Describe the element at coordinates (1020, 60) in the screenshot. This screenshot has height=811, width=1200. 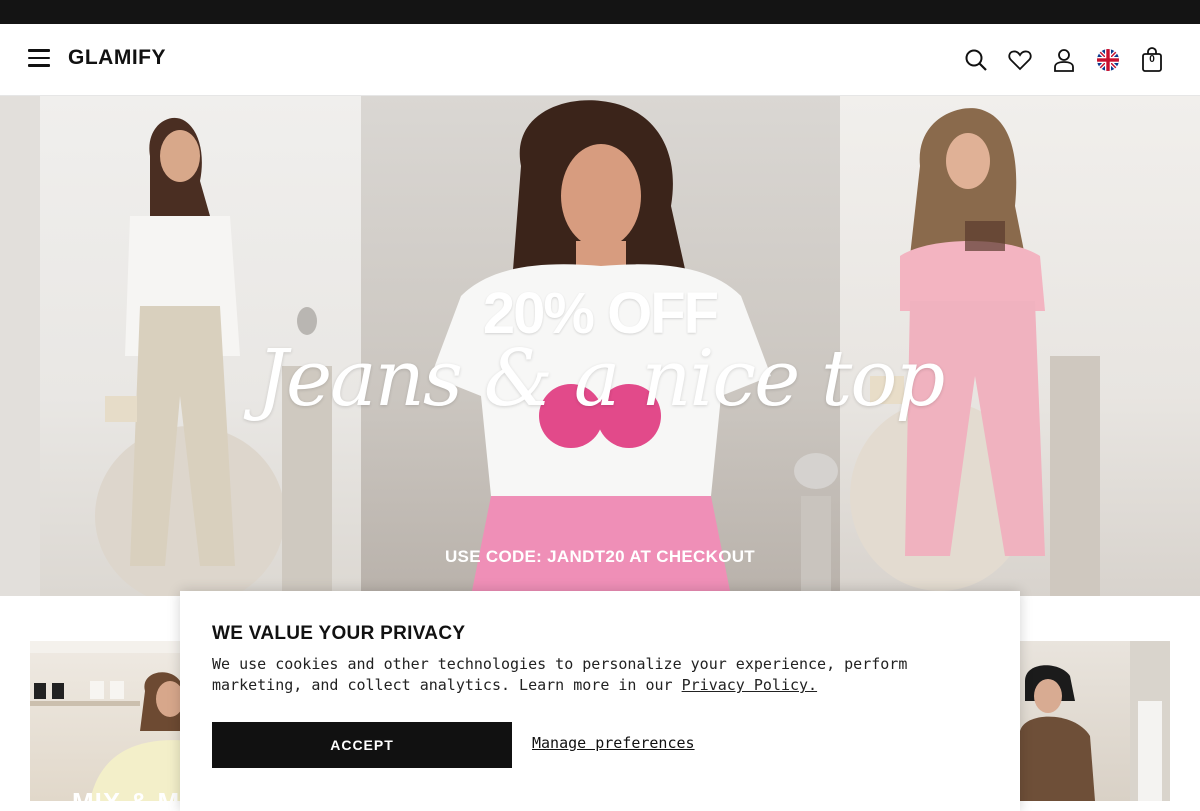
I see `heart-icon` at that location.